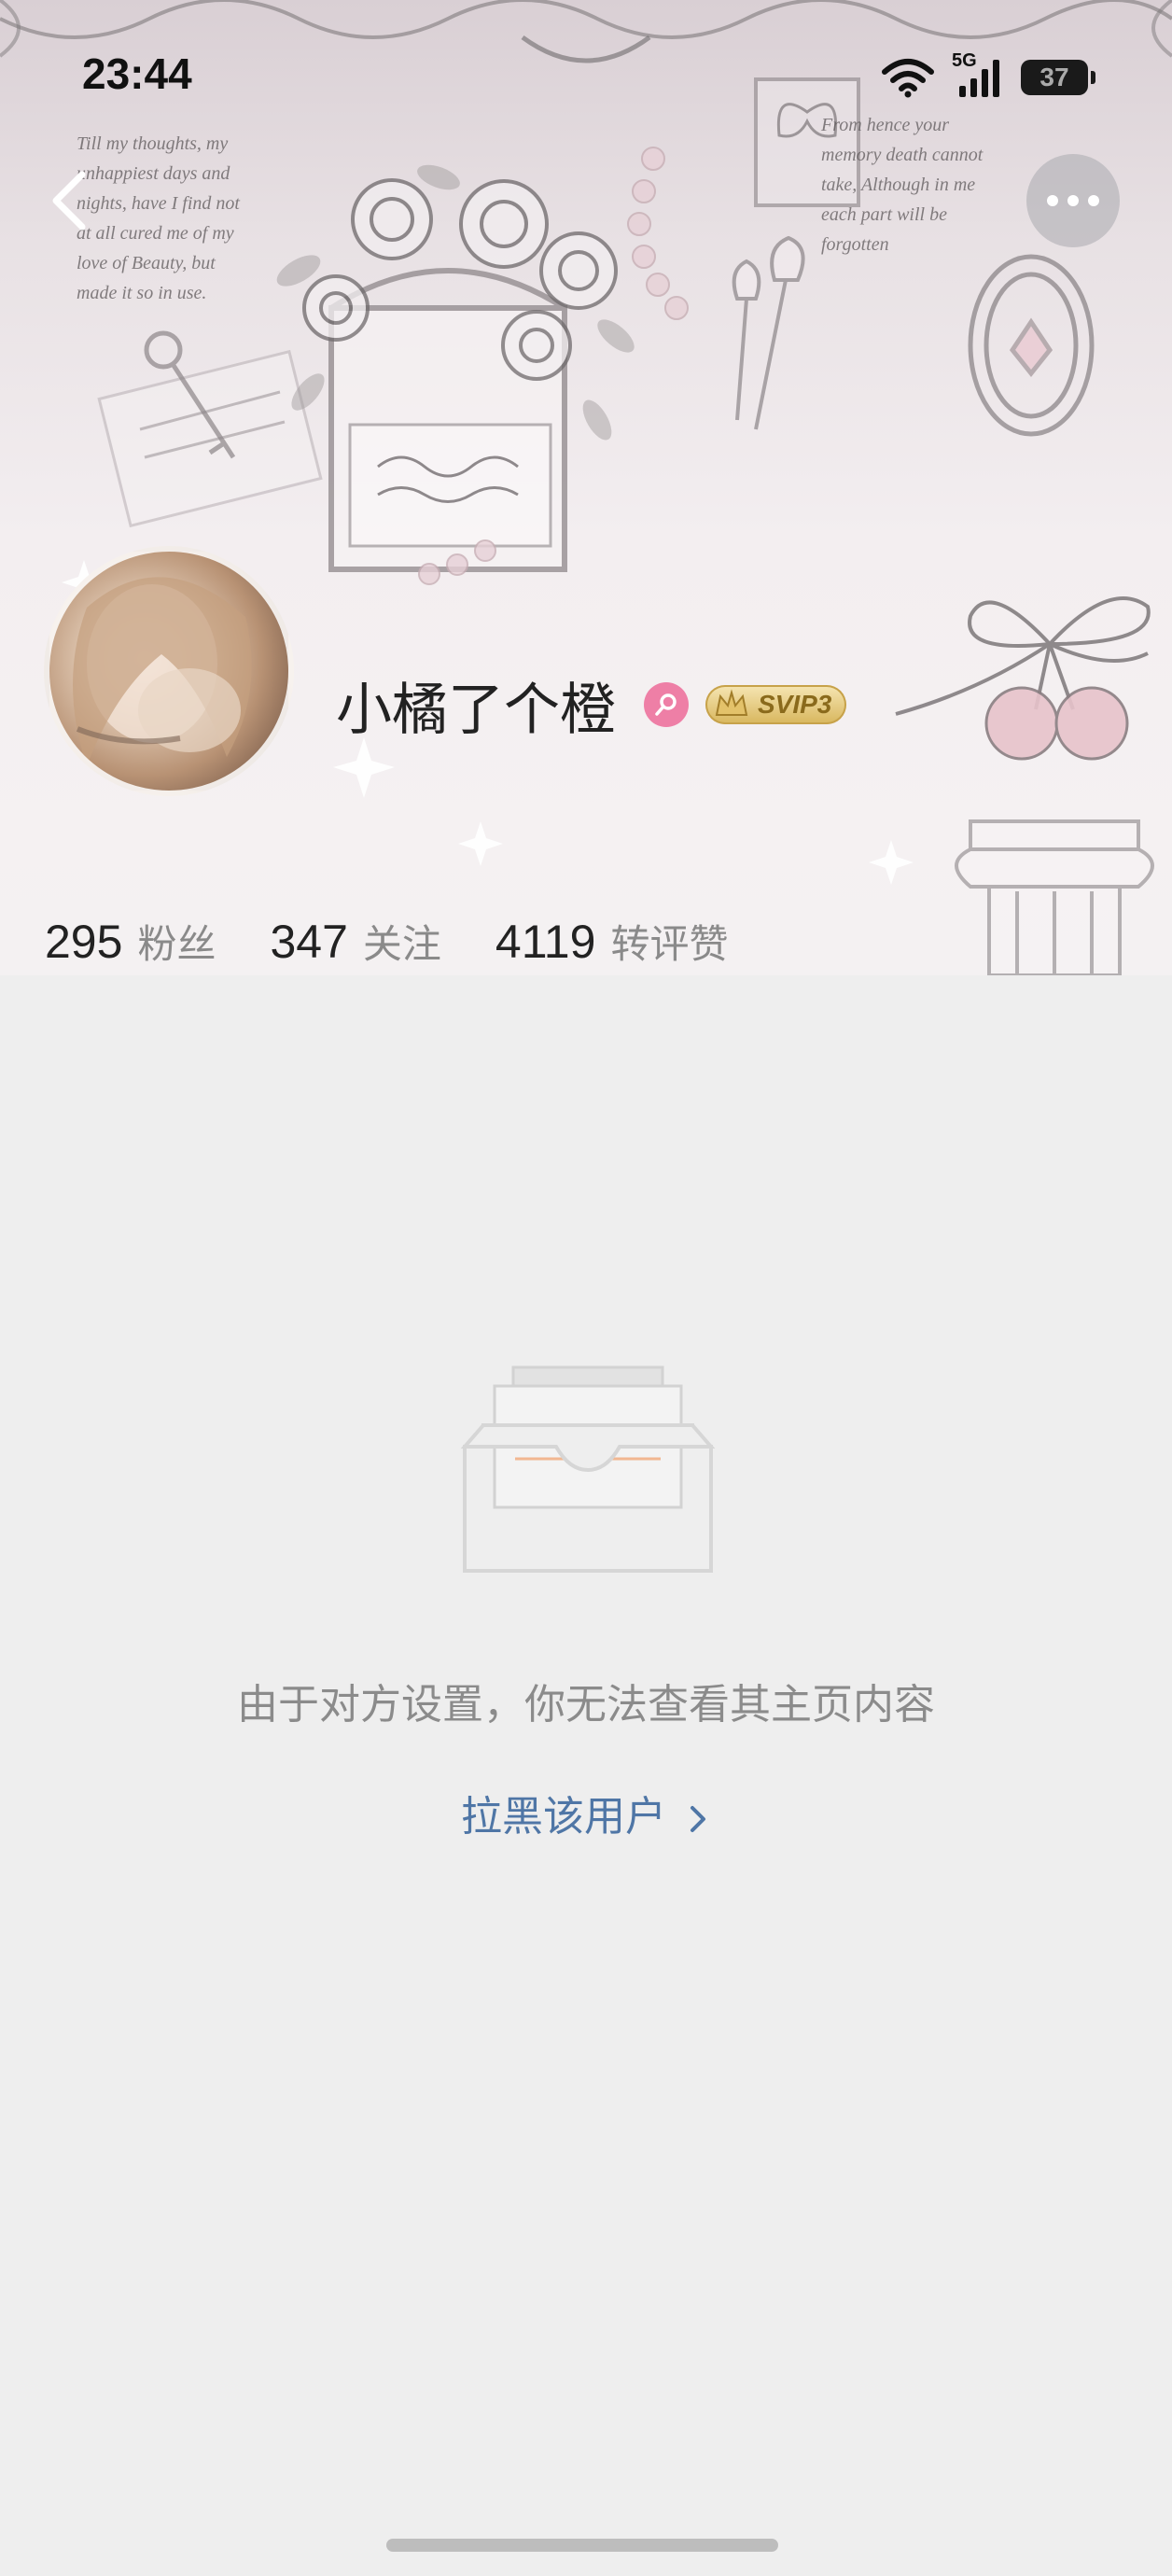  I want to click on crown-icon, so click(731, 702).